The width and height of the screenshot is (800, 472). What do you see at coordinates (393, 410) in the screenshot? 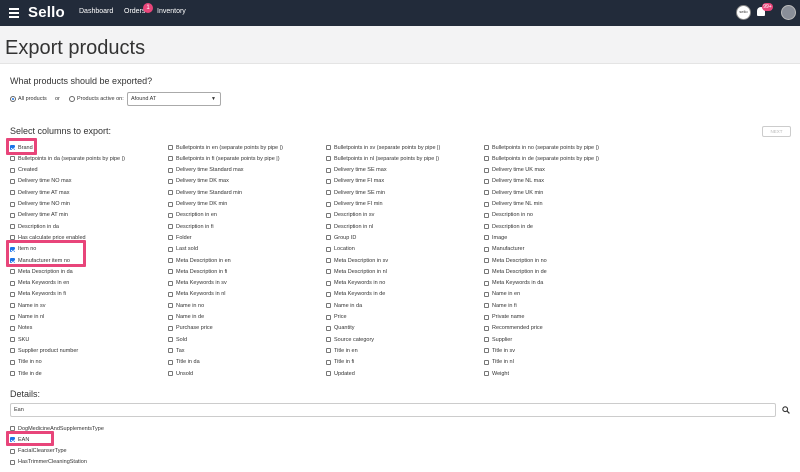
I see `details-search-input: Ean` at bounding box center [393, 410].